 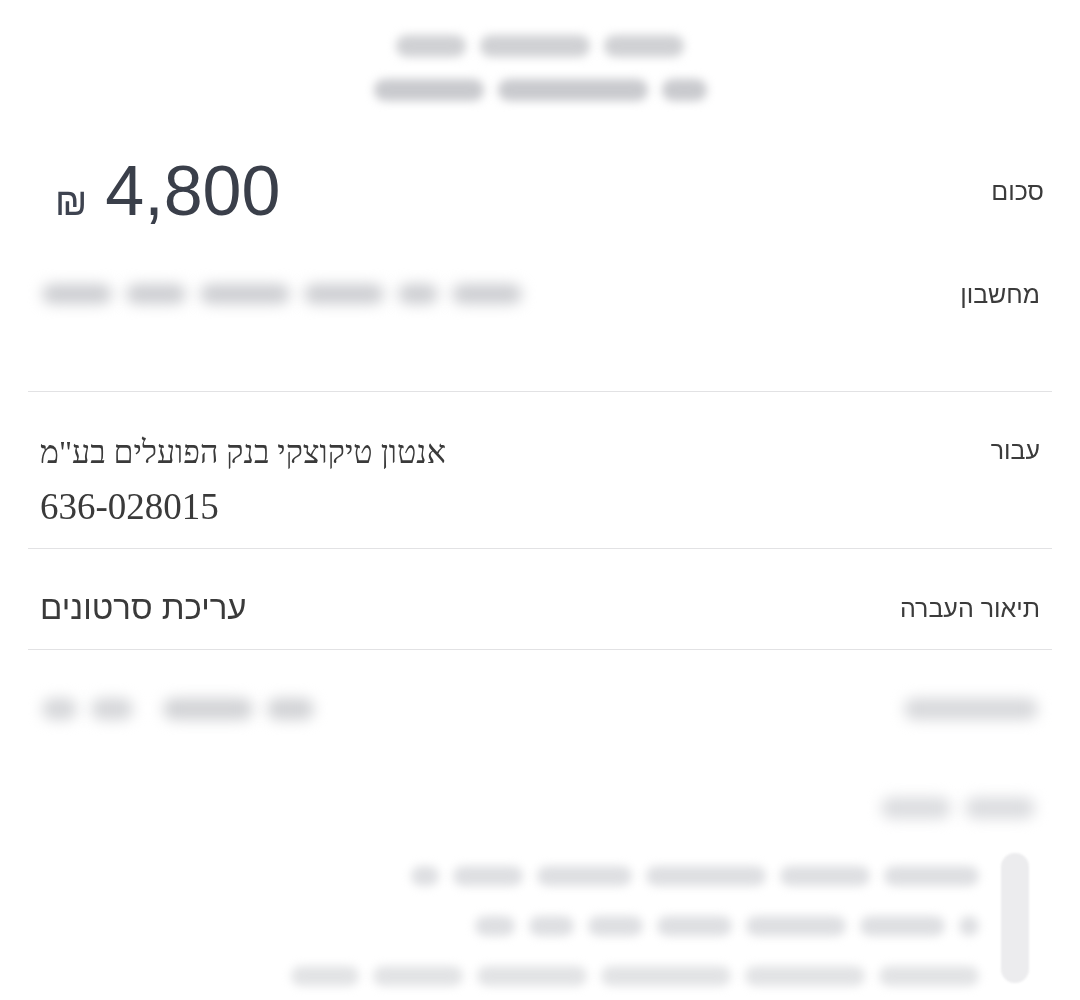 What do you see at coordinates (143, 608) in the screenshot?
I see `description-text: עריכת סרטונים` at bounding box center [143, 608].